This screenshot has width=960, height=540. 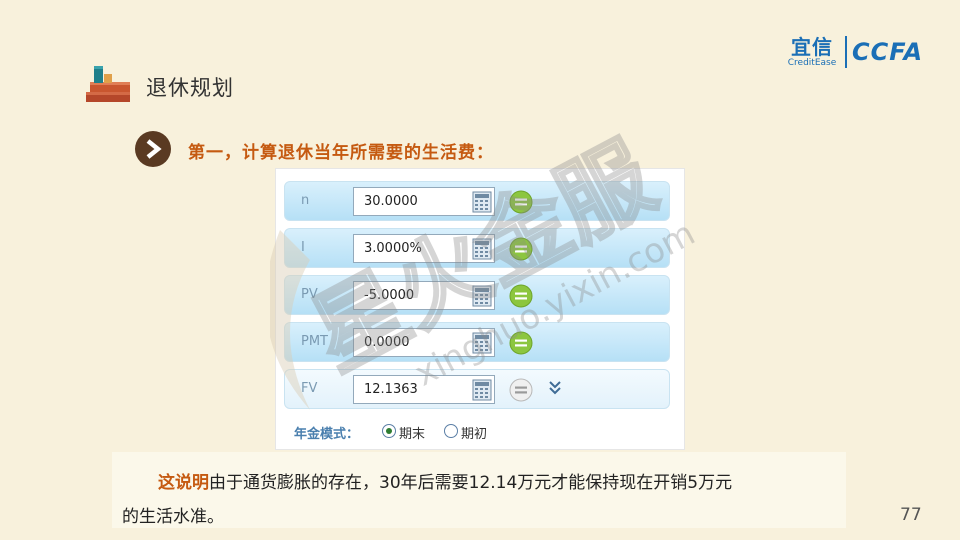 I want to click on pmt-input: 0.0000, so click(x=424, y=342).